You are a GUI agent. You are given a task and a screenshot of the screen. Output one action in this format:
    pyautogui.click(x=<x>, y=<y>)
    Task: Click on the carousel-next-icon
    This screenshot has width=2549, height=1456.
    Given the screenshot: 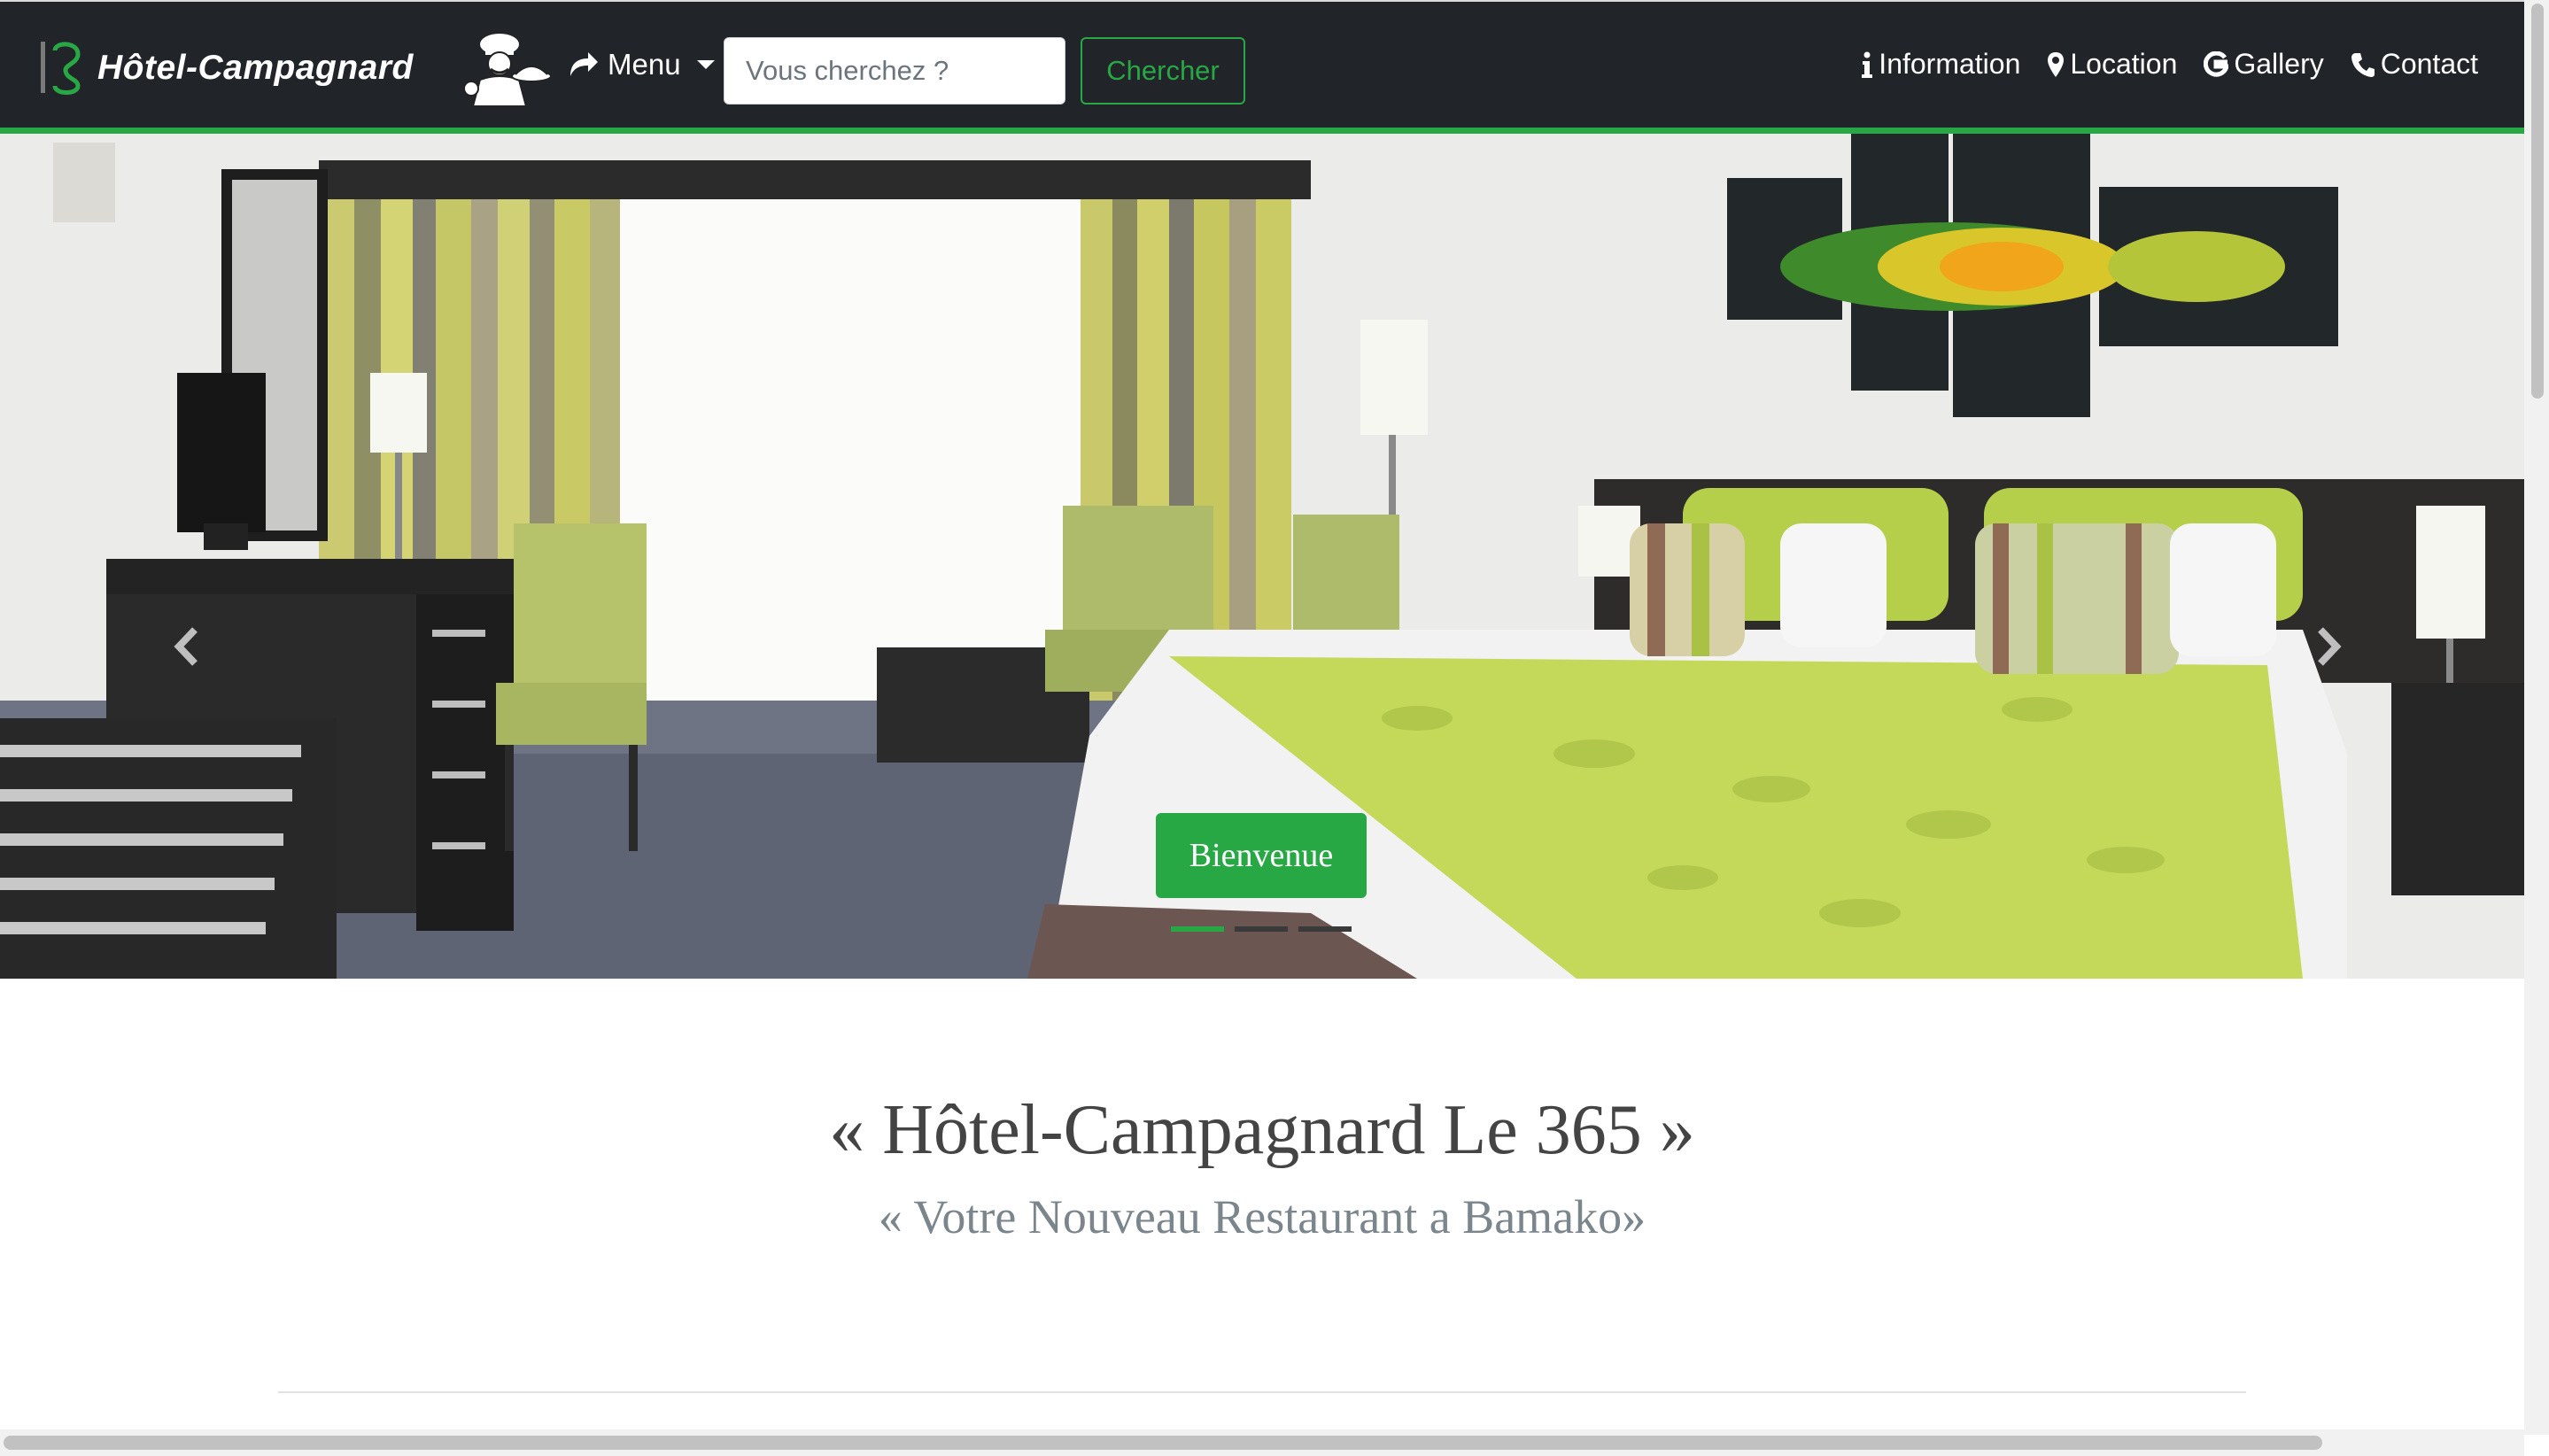 What is the action you would take?
    pyautogui.click(x=2329, y=646)
    